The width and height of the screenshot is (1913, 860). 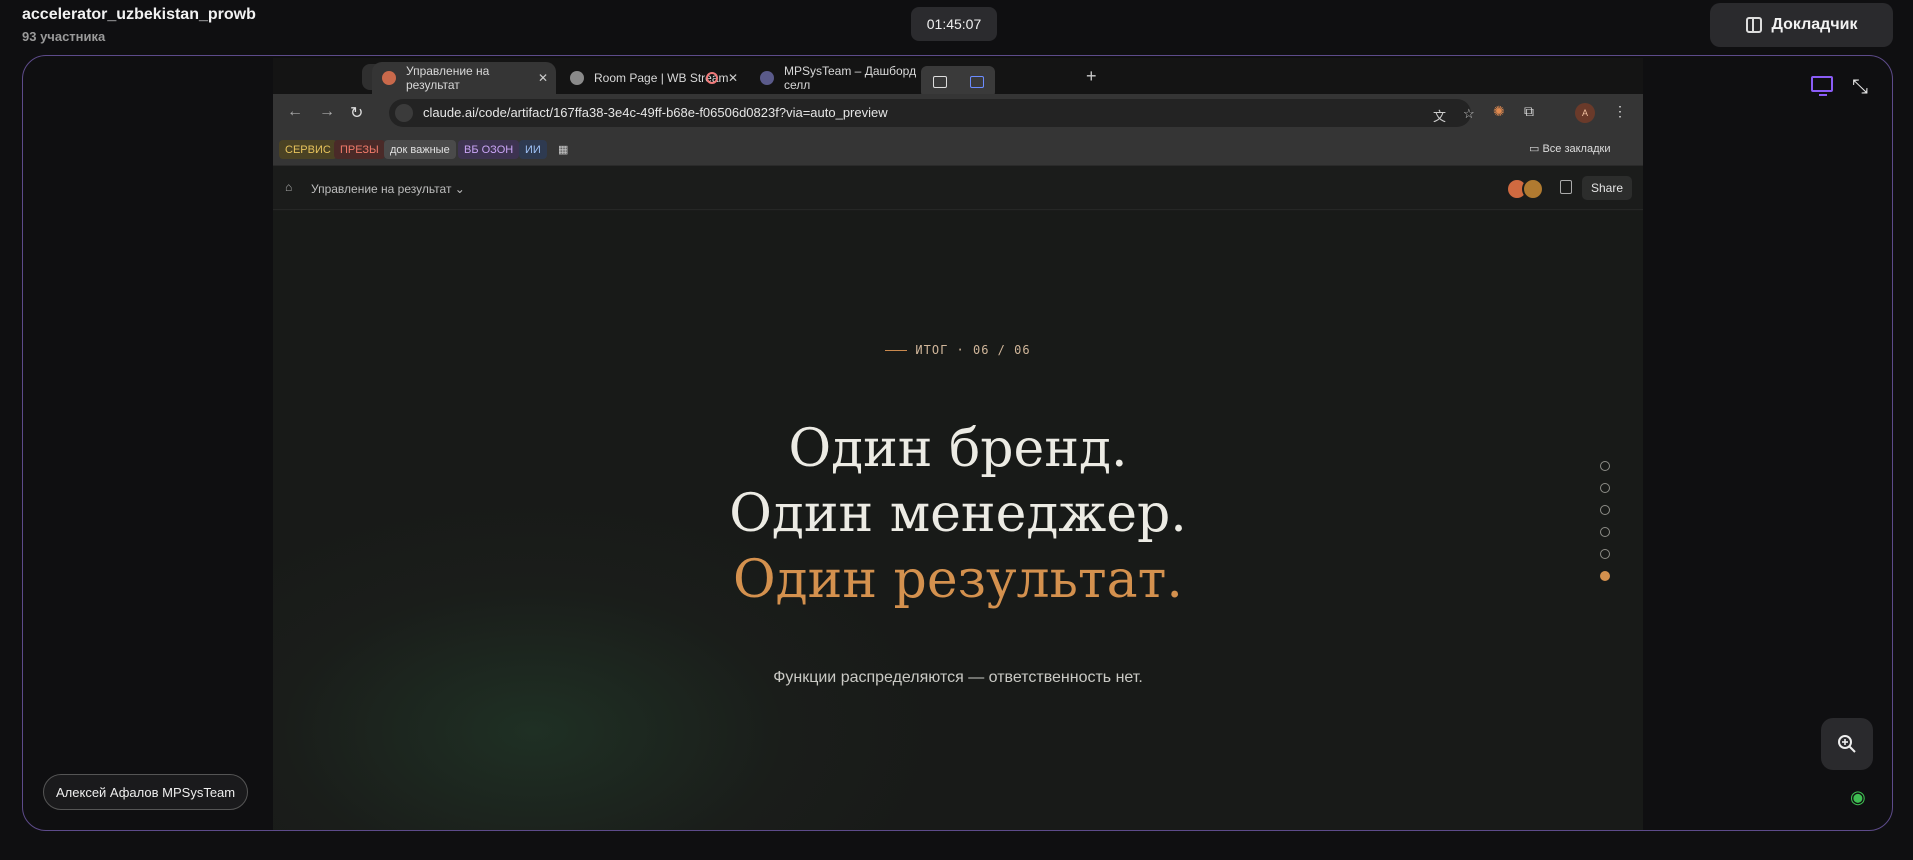 I want to click on user-avatar, so click(x=1533, y=189).